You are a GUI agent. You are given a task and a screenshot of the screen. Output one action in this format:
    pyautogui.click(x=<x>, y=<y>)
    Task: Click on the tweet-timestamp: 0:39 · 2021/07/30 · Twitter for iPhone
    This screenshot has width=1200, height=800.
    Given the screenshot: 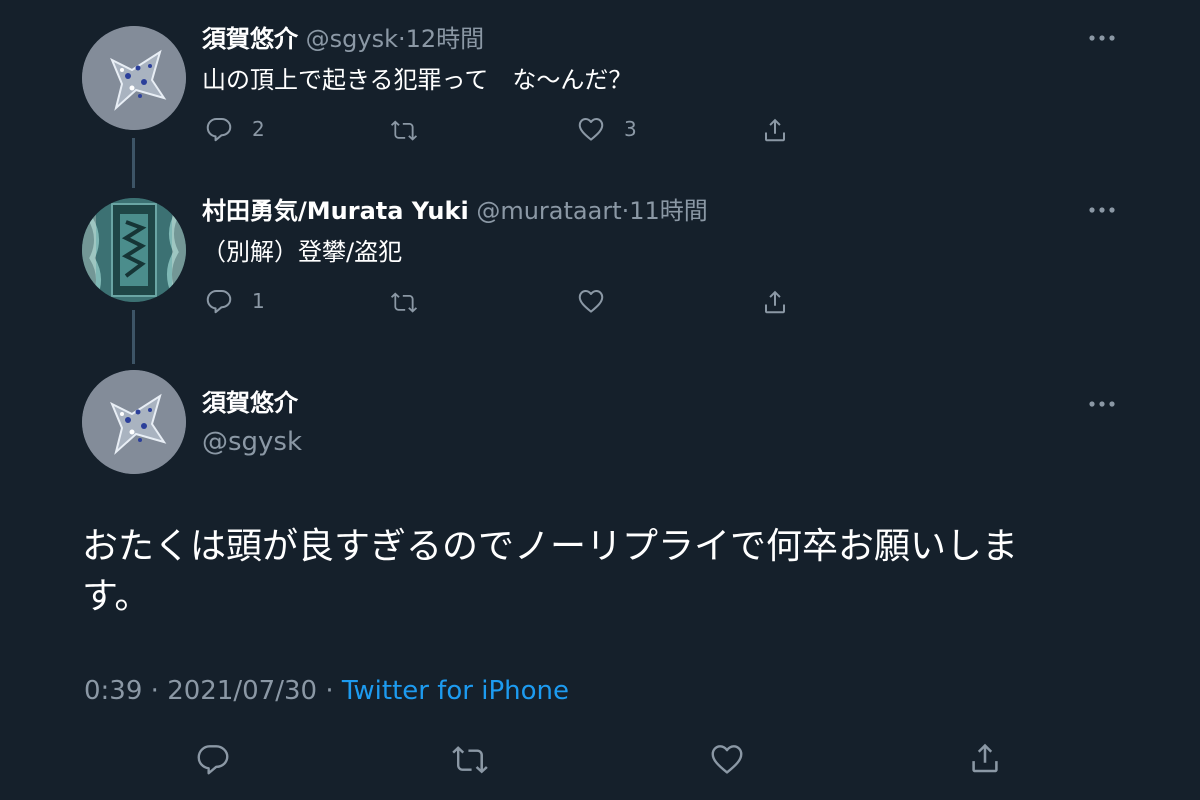 What is the action you would take?
    pyautogui.click(x=326, y=691)
    